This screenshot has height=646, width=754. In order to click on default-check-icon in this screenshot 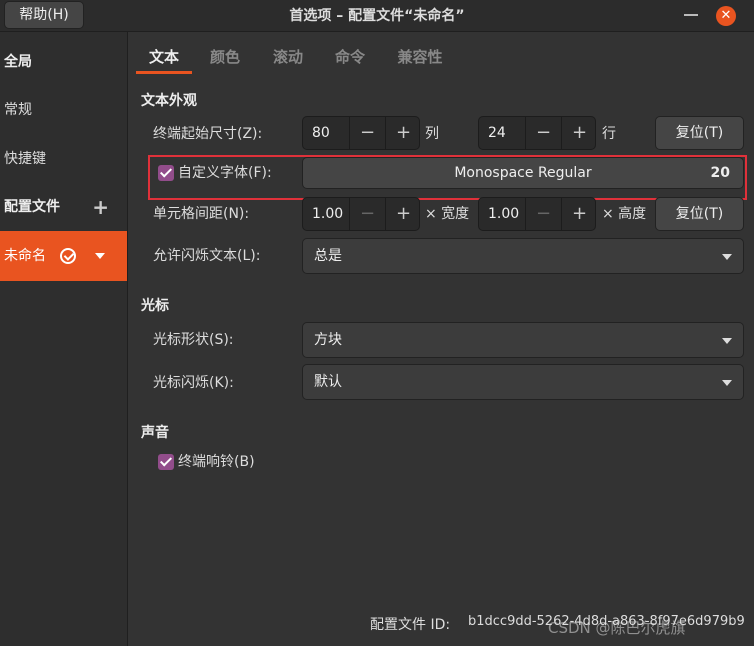, I will do `click(68, 256)`.